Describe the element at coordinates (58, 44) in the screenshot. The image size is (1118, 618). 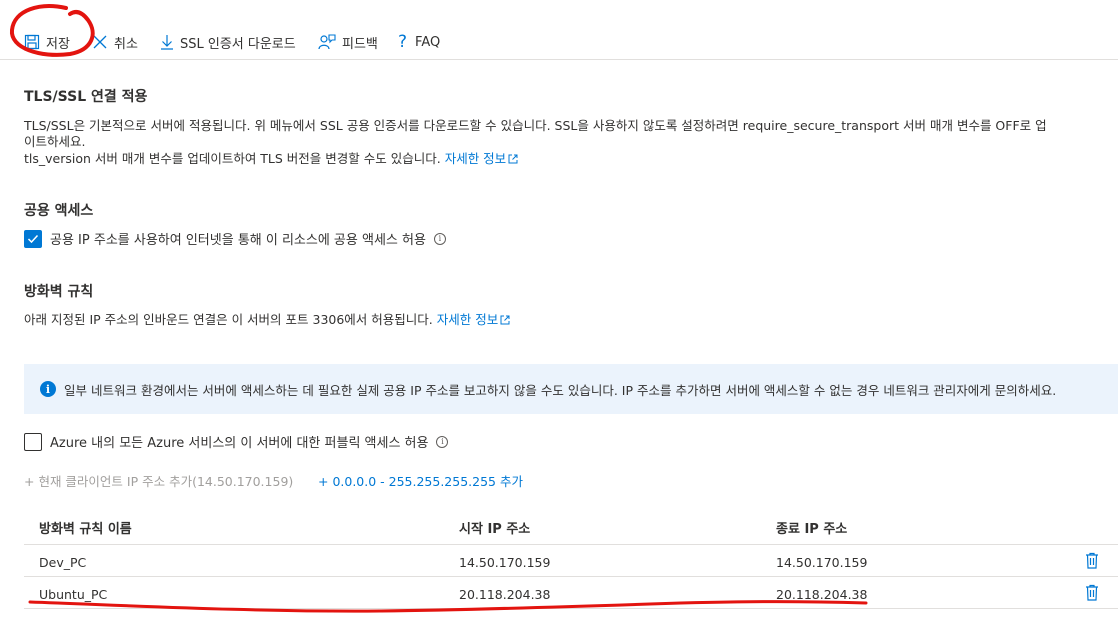
I see `save-label: 저장` at that location.